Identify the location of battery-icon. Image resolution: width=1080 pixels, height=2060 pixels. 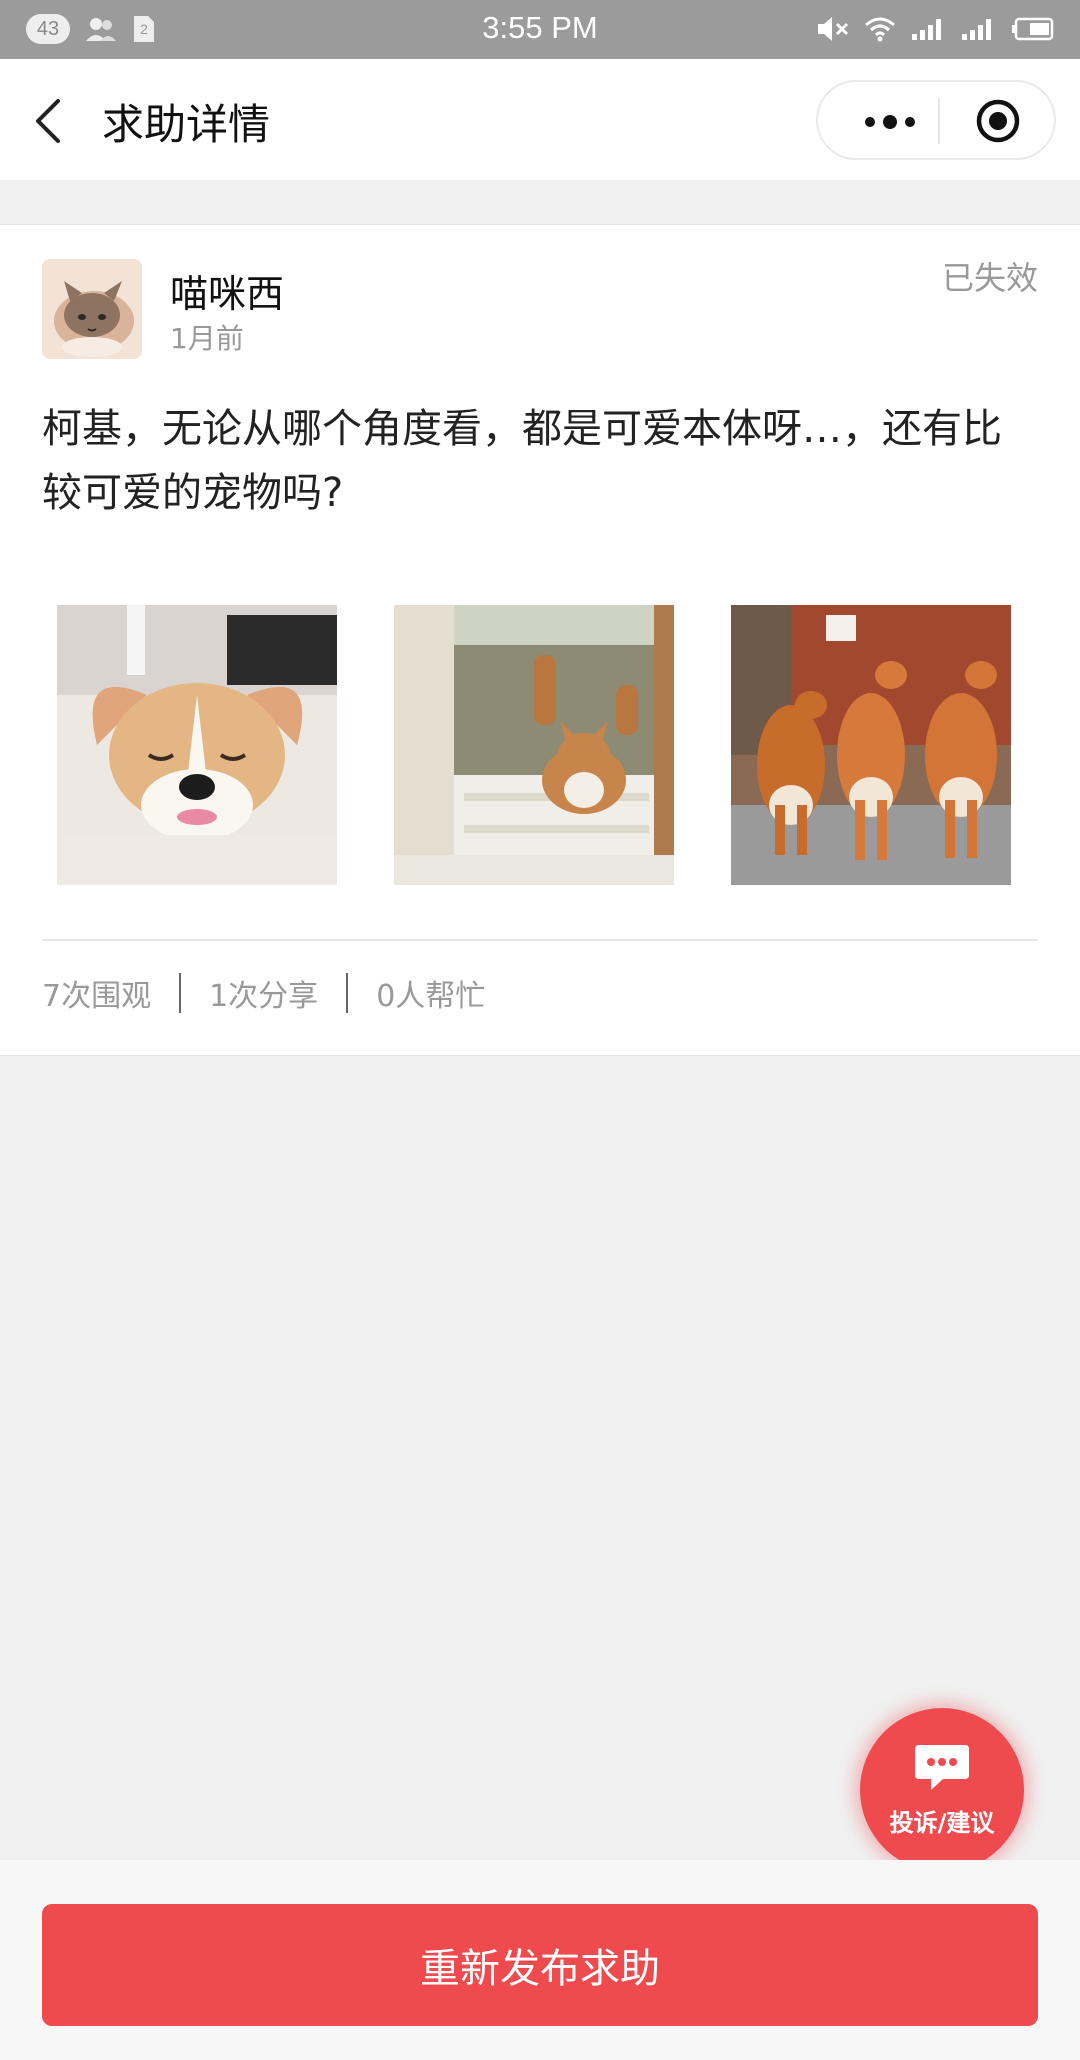
(1033, 29).